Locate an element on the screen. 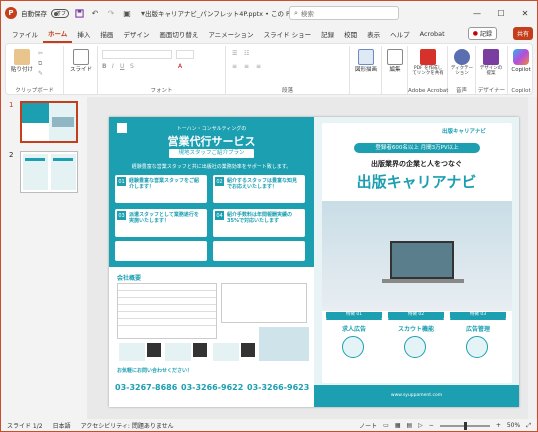 The image size is (538, 432). header-sub: トーハン・コンサルティングの is located at coordinates (211, 129).